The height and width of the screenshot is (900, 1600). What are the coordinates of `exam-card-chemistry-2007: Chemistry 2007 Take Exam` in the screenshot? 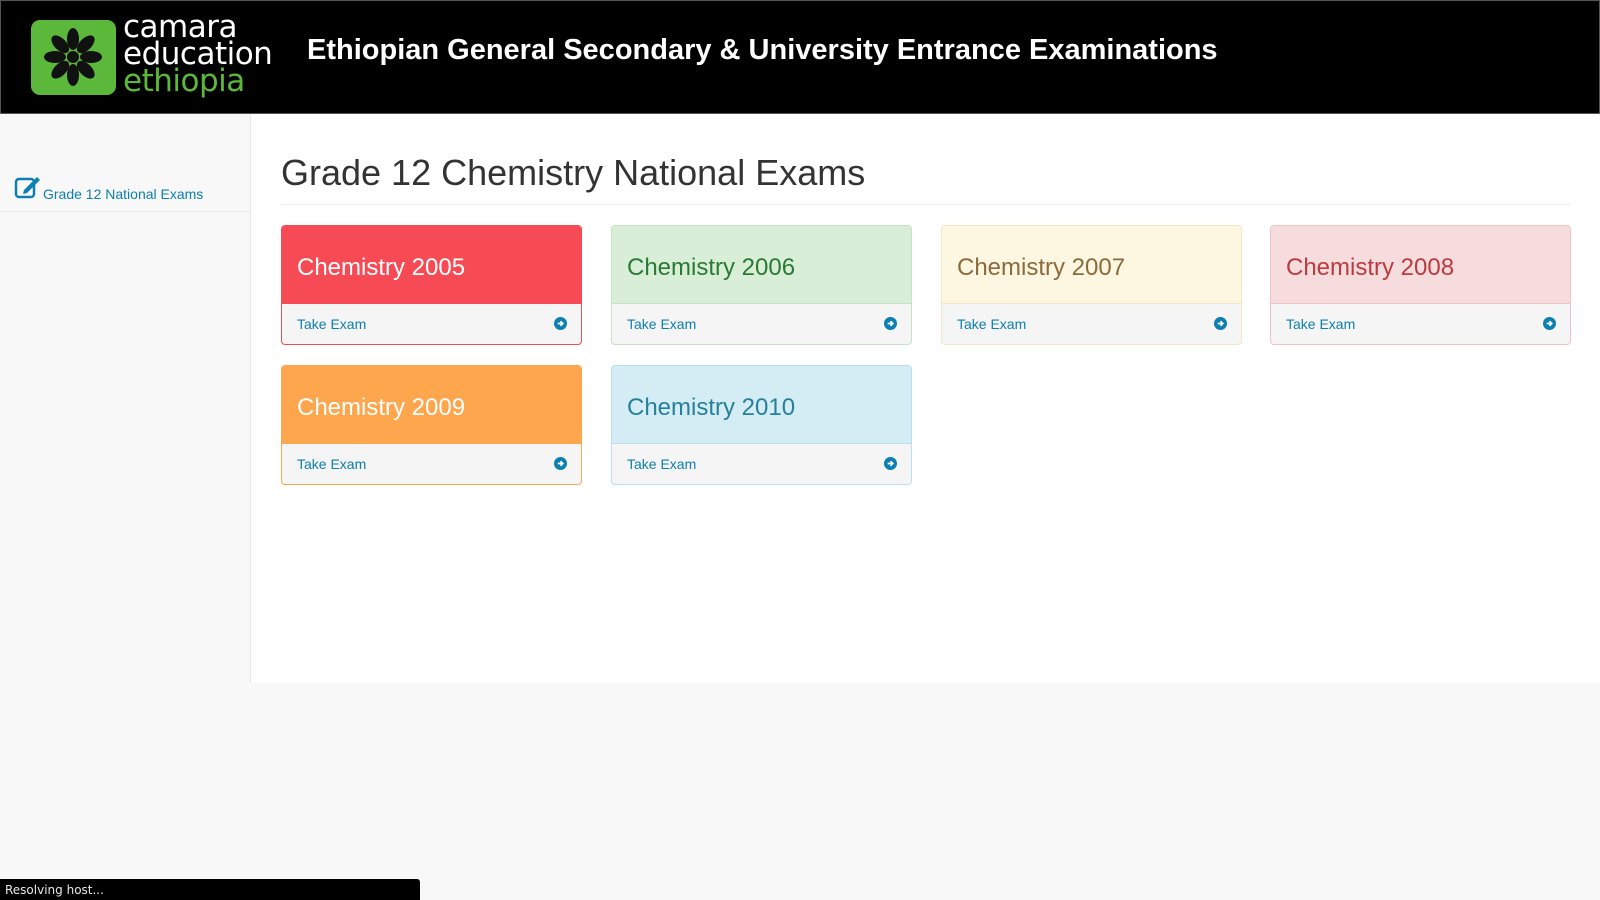 It's located at (1091, 285).